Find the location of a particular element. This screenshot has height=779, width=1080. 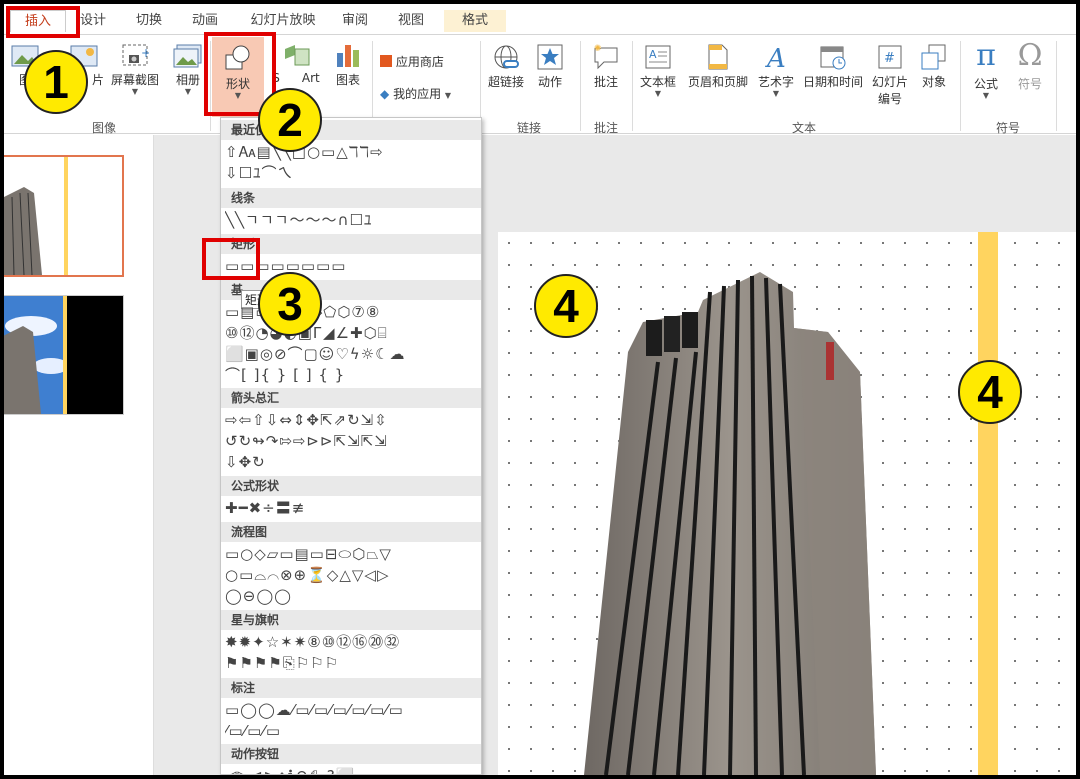

slide-number-label-1: 幻灯片 is located at coordinates (889, 82).